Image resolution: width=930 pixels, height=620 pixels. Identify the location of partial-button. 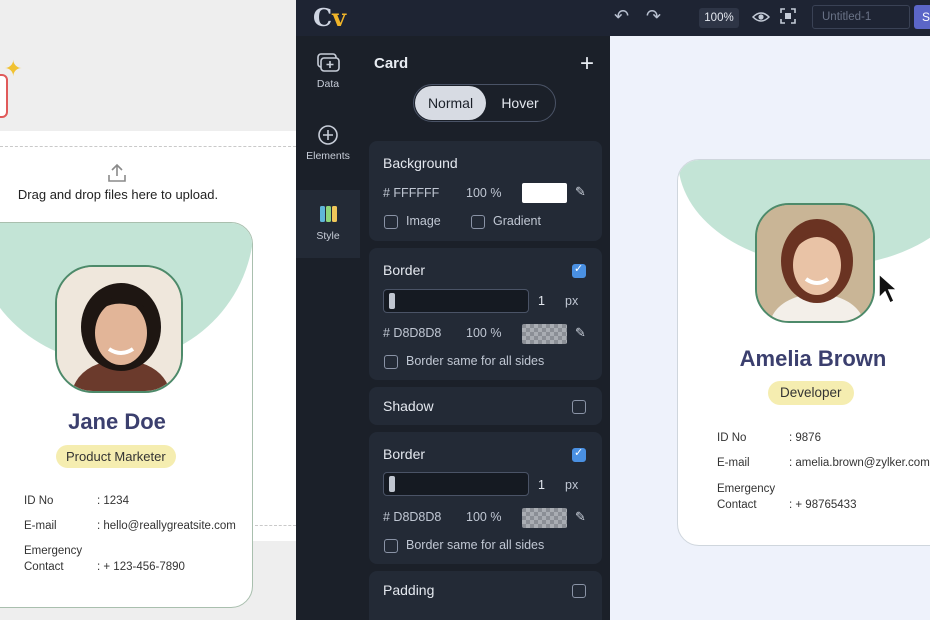
(4, 96).